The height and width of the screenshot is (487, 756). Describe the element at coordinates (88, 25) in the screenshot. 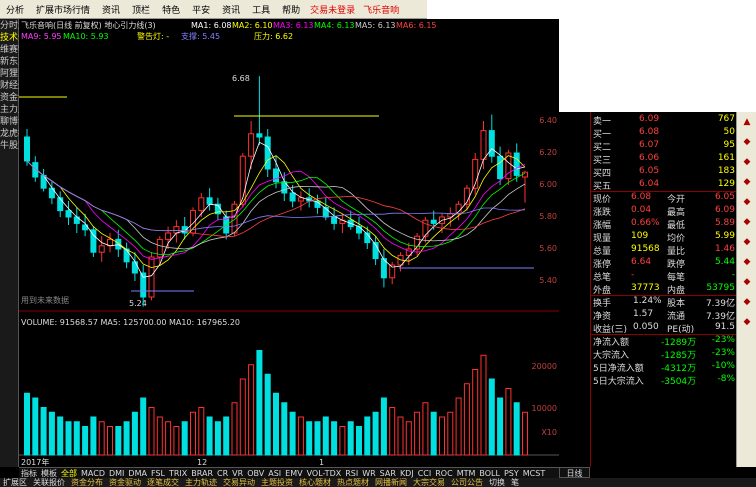

I see `chart-title: 飞乐音响(日线 前复权) 地心引力线(3)` at that location.